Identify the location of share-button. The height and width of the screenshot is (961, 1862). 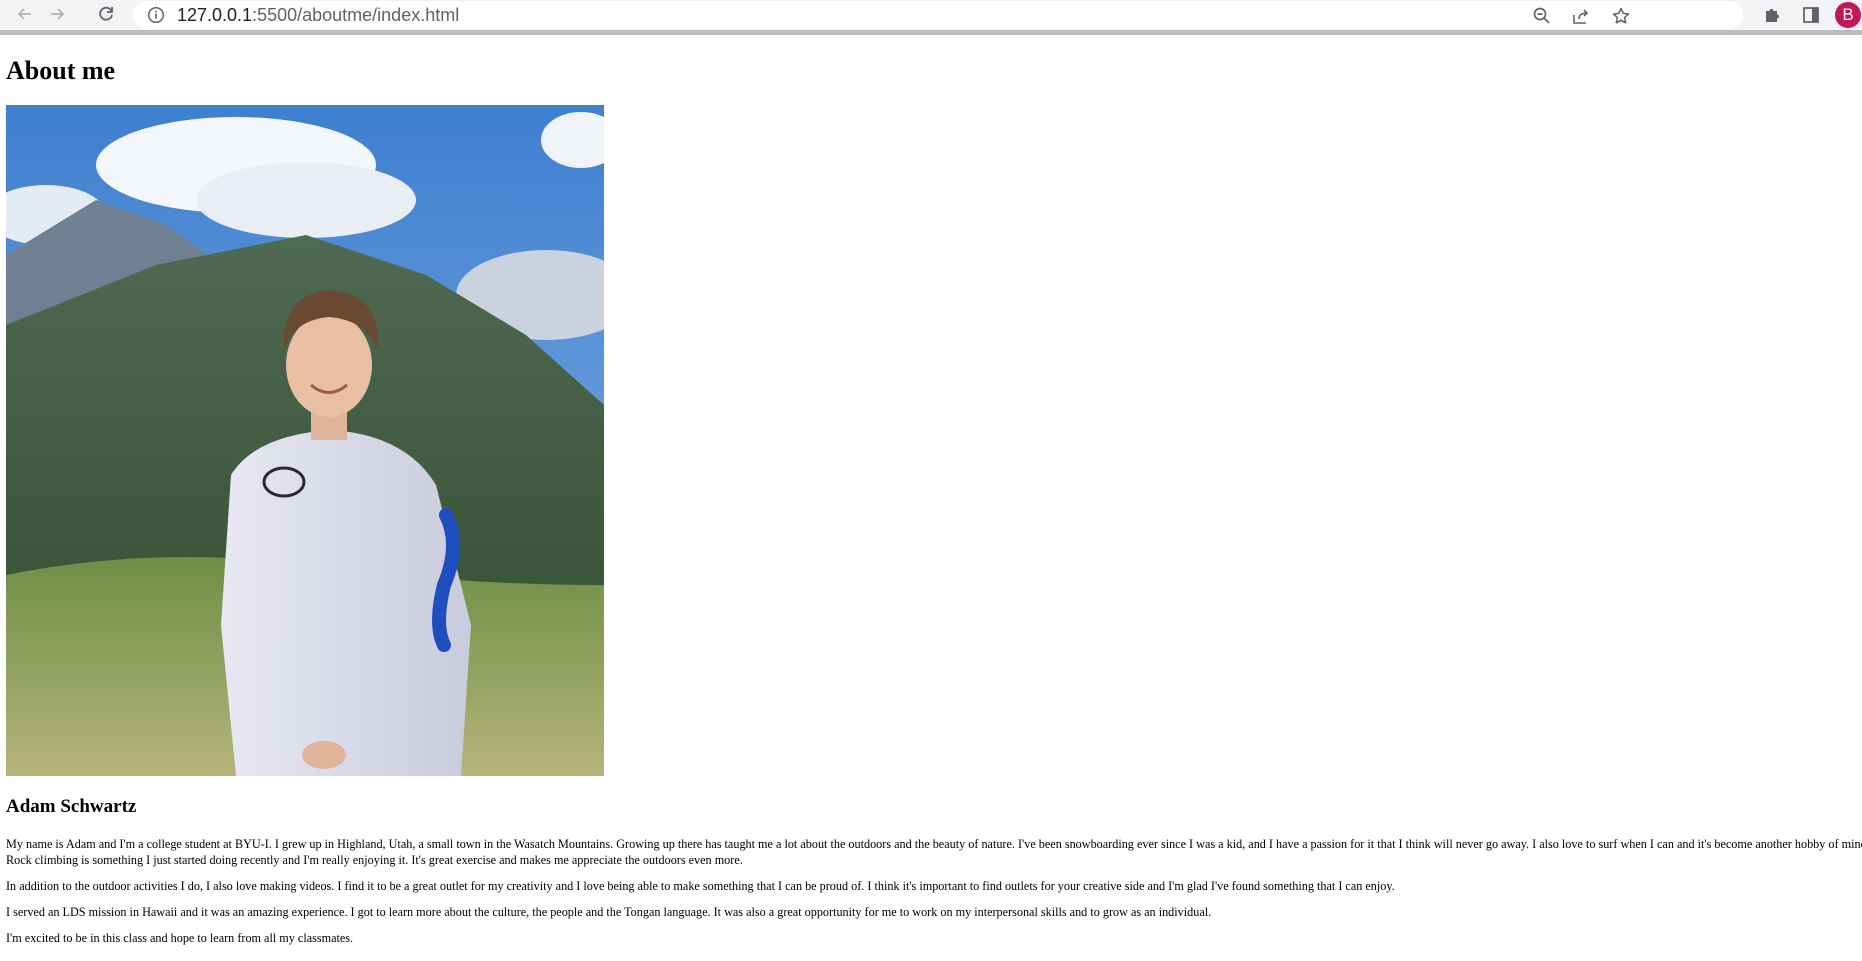
(1581, 16).